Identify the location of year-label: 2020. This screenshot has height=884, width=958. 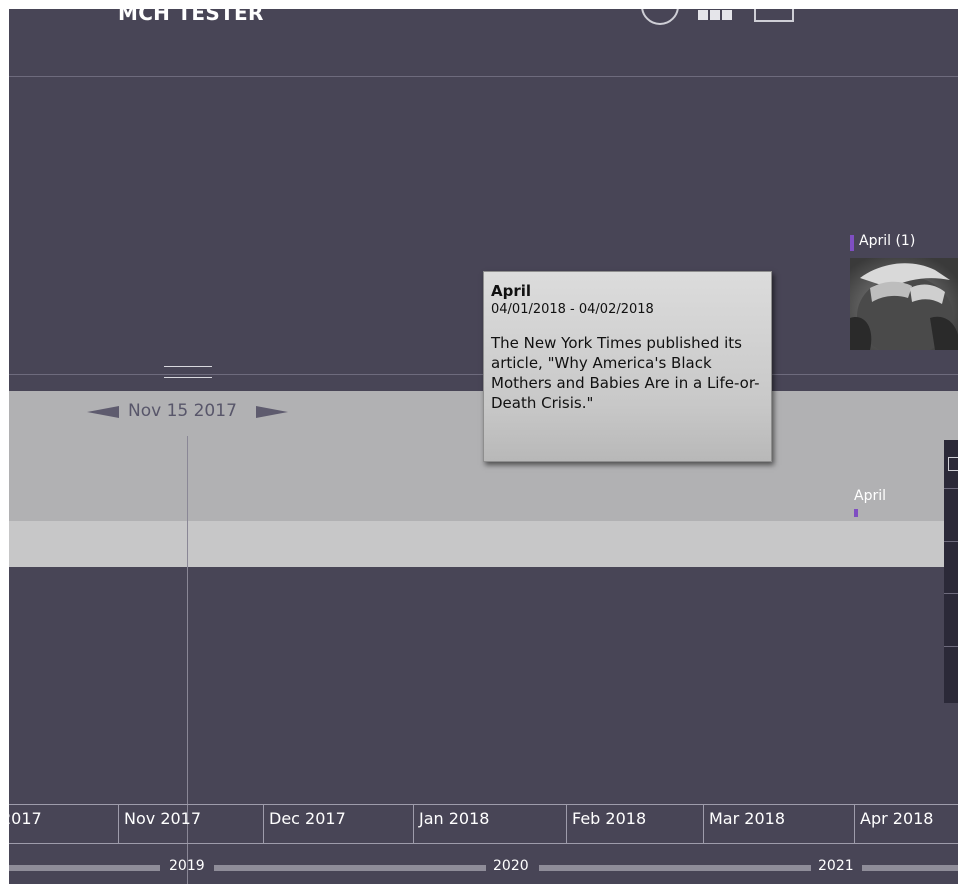
(511, 866).